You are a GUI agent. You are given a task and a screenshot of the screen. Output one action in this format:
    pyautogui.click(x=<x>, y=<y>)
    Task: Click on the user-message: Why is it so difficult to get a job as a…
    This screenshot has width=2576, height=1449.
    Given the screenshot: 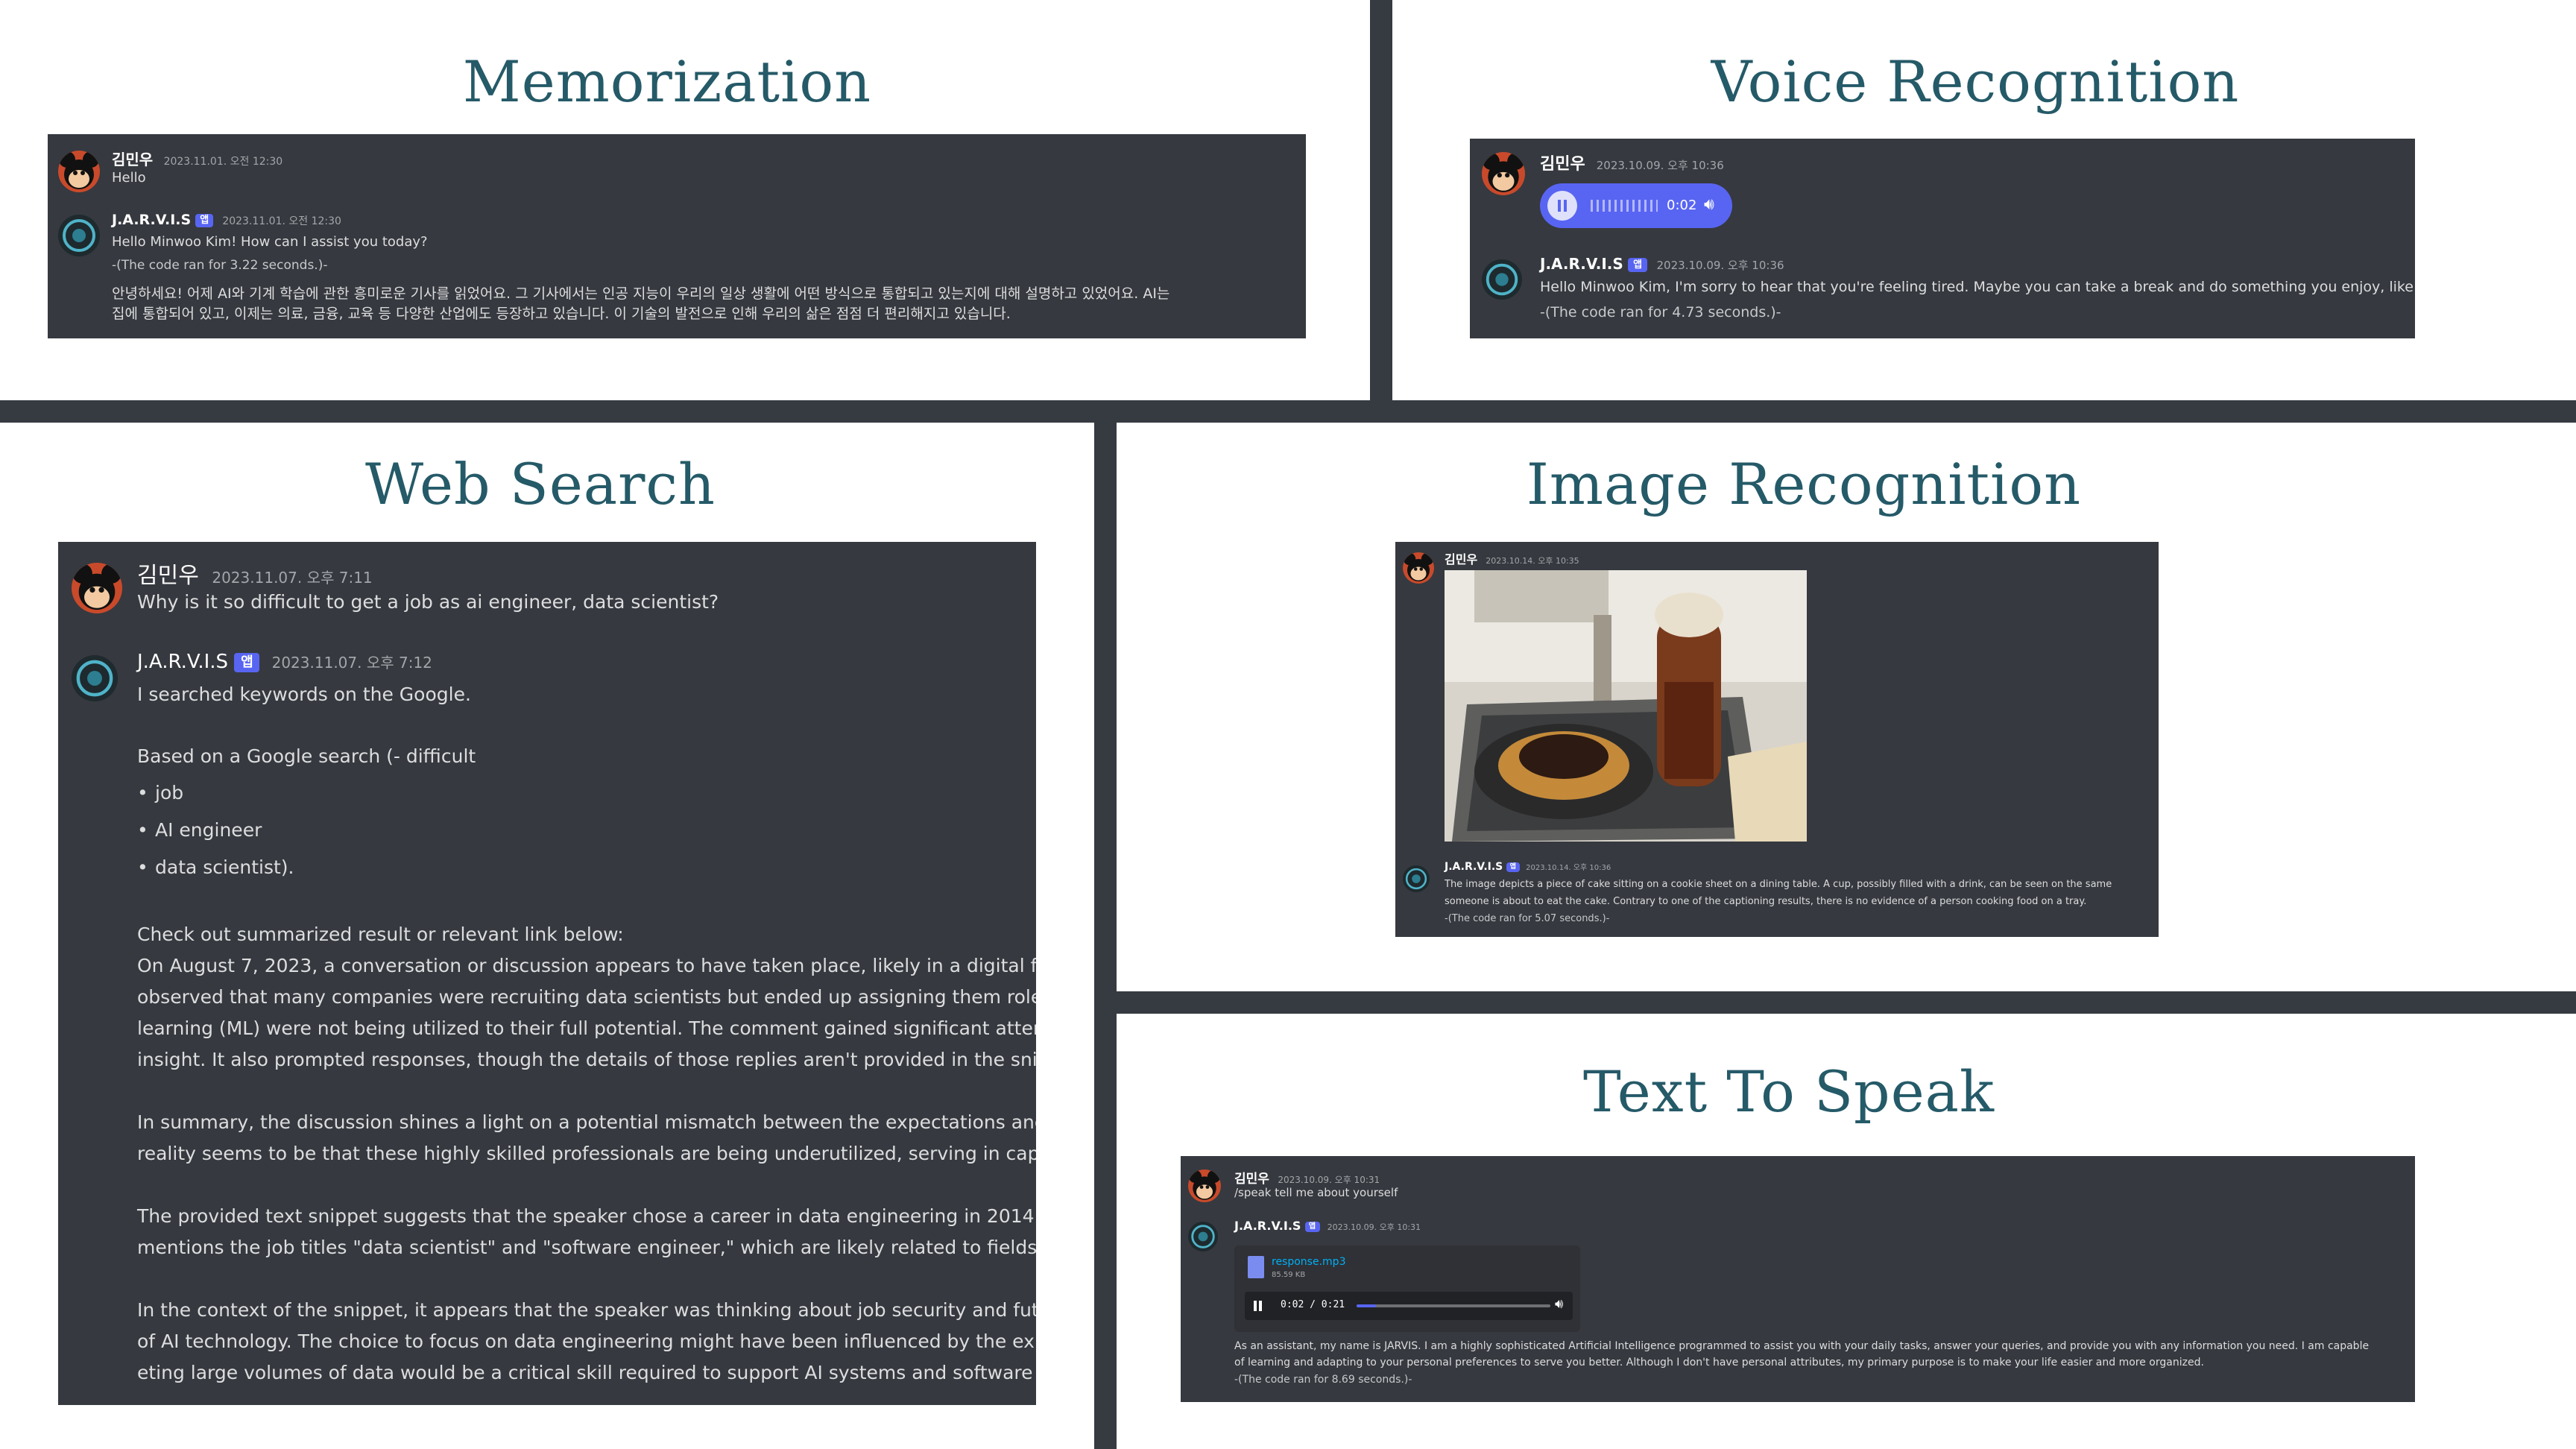 What is the action you would take?
    pyautogui.click(x=428, y=602)
    